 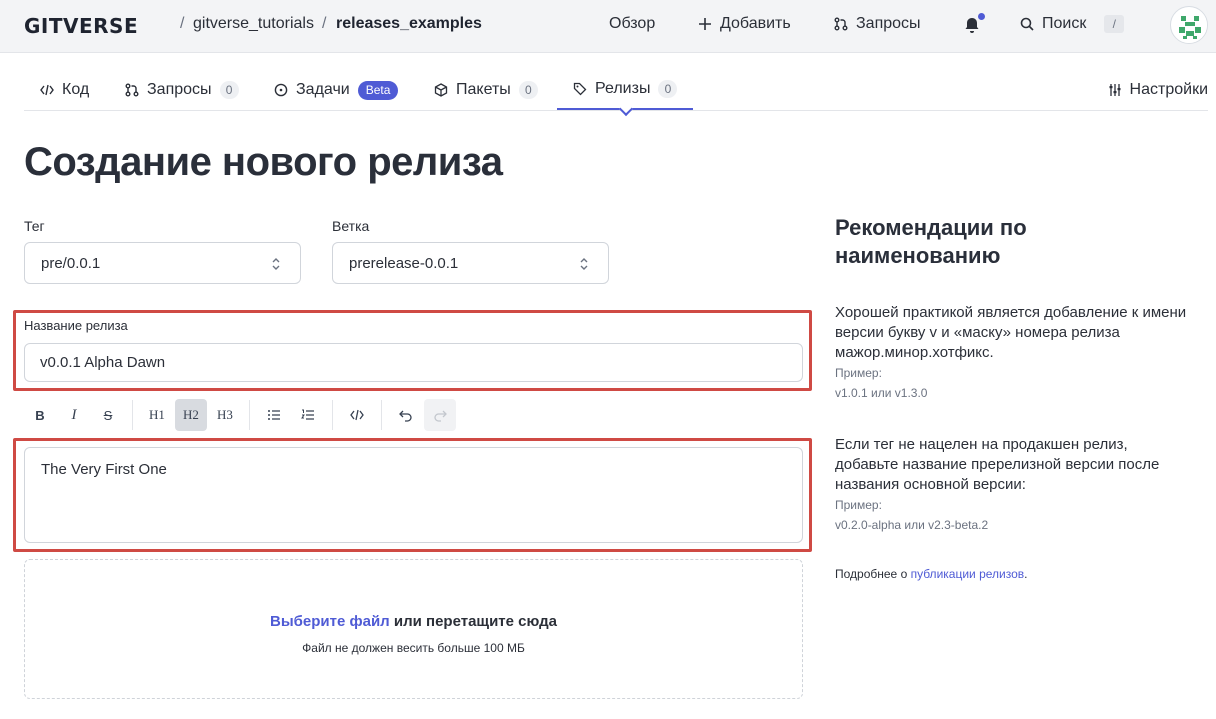 I want to click on gitverse-logo: GITVERSE, so click(x=81, y=26).